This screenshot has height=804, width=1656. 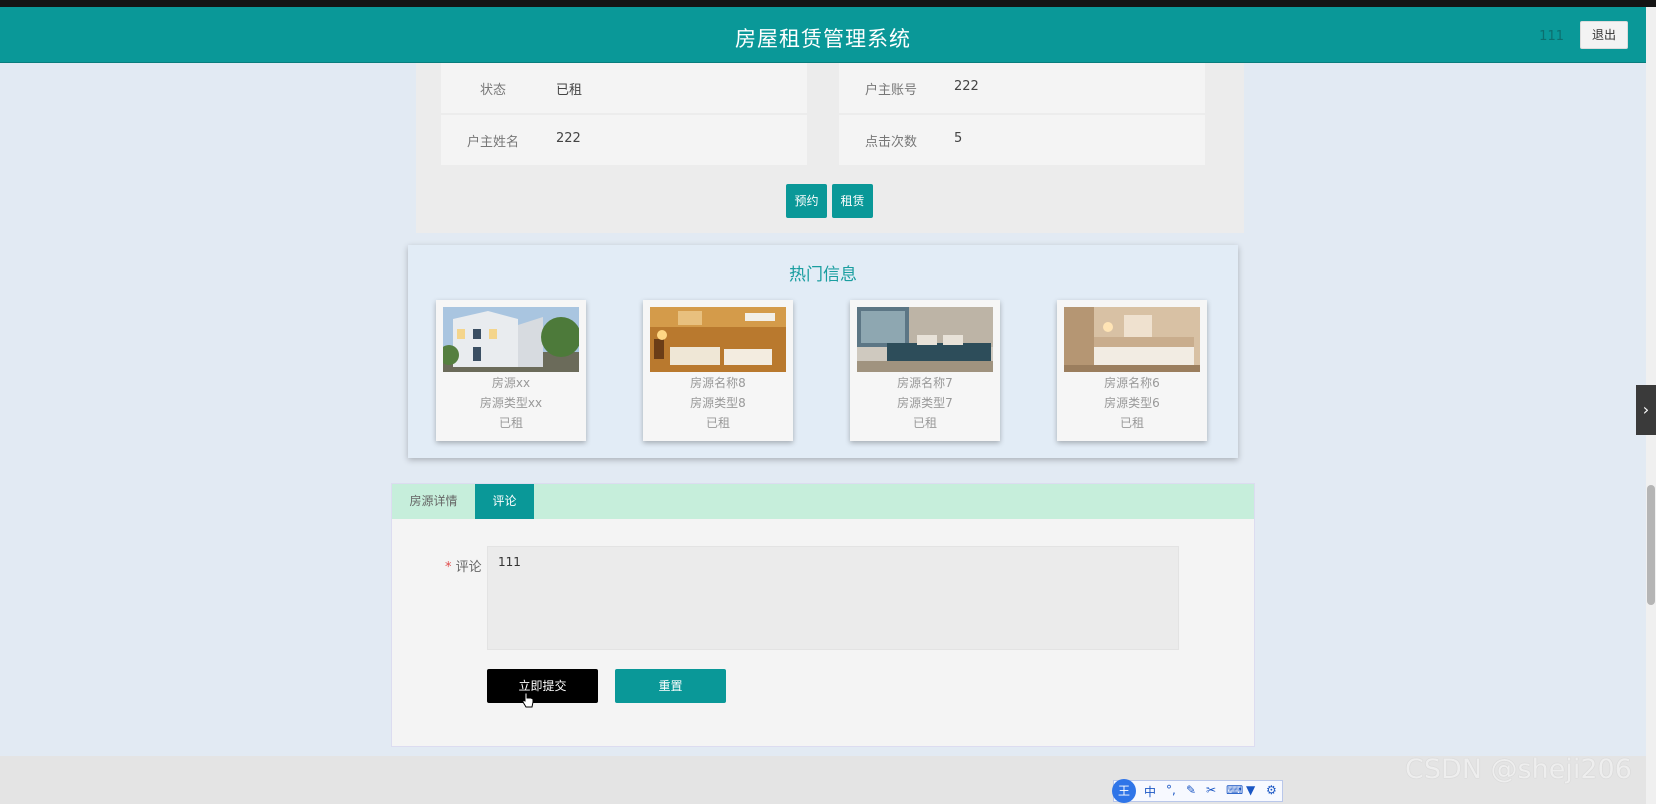 What do you see at coordinates (1551, 36) in the screenshot?
I see `current-user: 111` at bounding box center [1551, 36].